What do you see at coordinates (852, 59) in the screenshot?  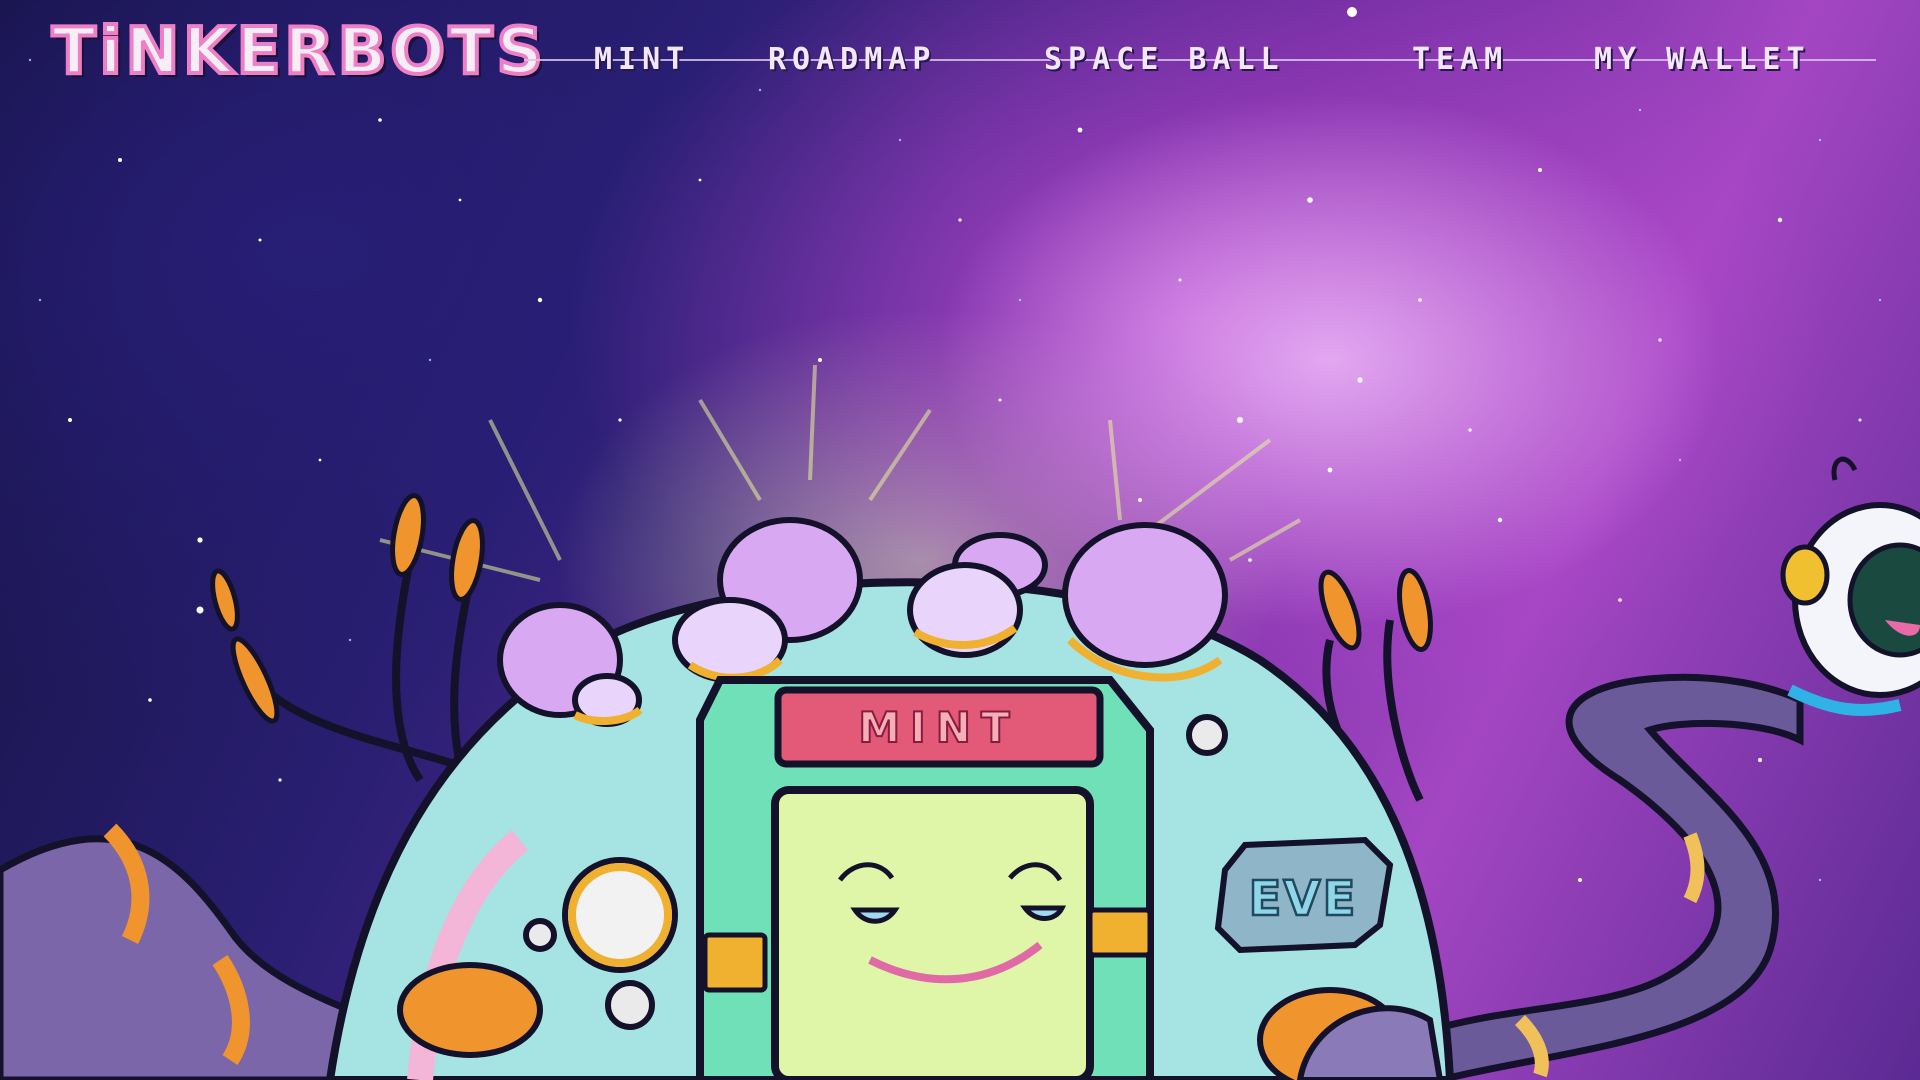 I see `nav-roadmap: ROADMAP` at bounding box center [852, 59].